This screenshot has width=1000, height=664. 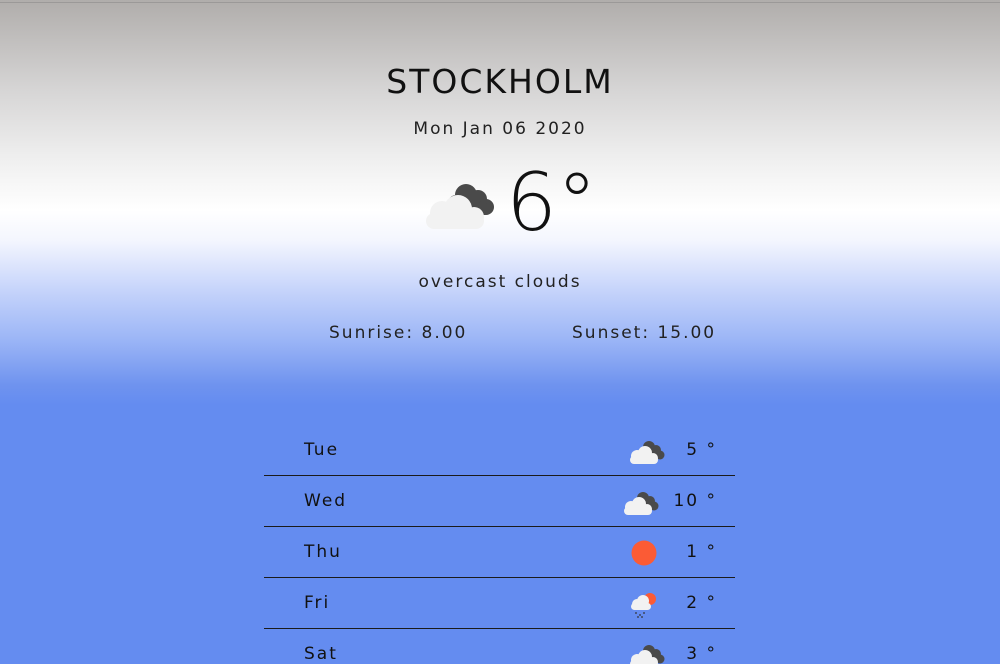 I want to click on top-divider, so click(x=500, y=2).